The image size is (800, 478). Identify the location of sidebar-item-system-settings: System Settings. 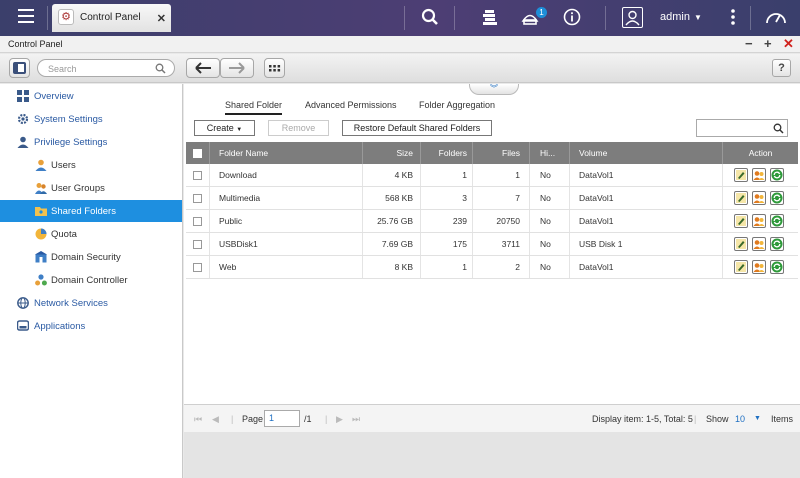
(91, 119).